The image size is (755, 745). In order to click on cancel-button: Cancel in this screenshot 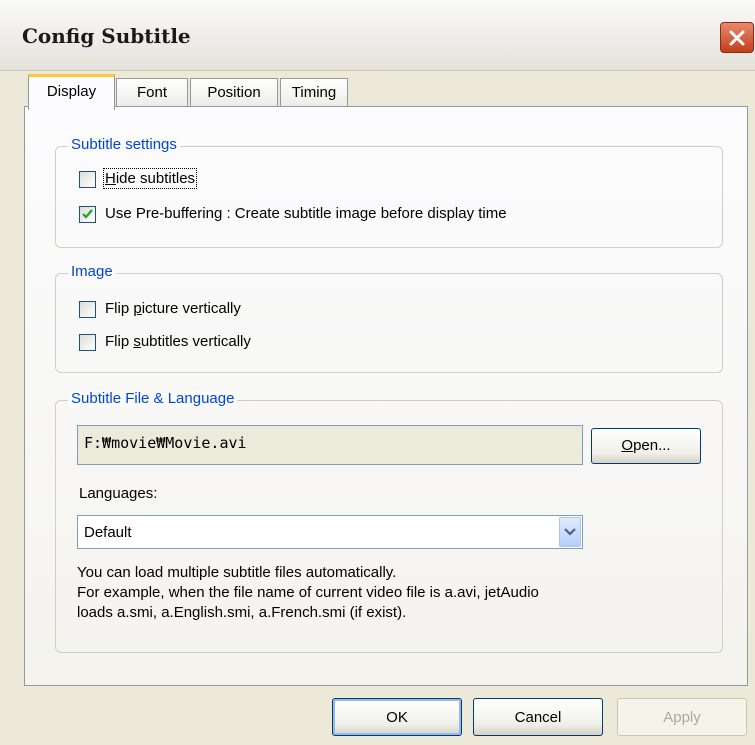, I will do `click(538, 717)`.